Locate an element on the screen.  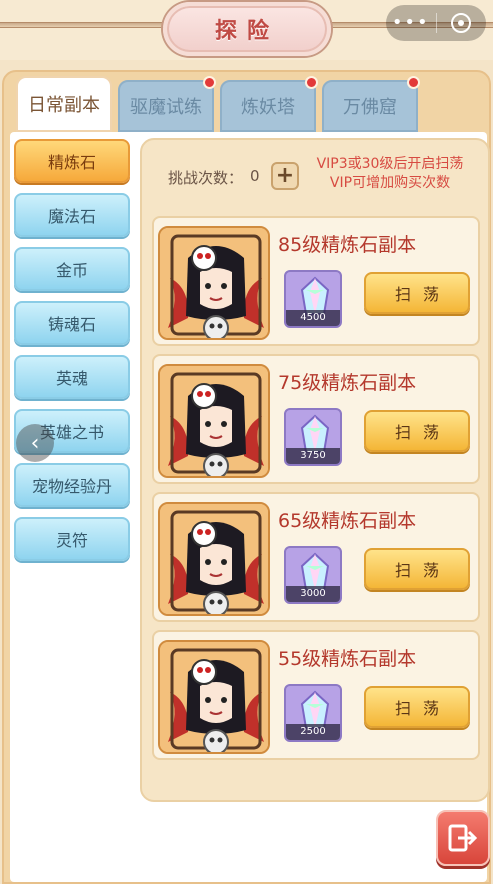
refining-stone-icon: 2500 is located at coordinates (313, 713).